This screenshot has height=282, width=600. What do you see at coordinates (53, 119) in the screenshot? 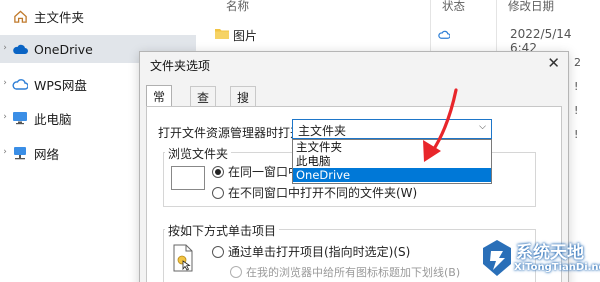
I see `sidebar-item-label: 此电脑` at bounding box center [53, 119].